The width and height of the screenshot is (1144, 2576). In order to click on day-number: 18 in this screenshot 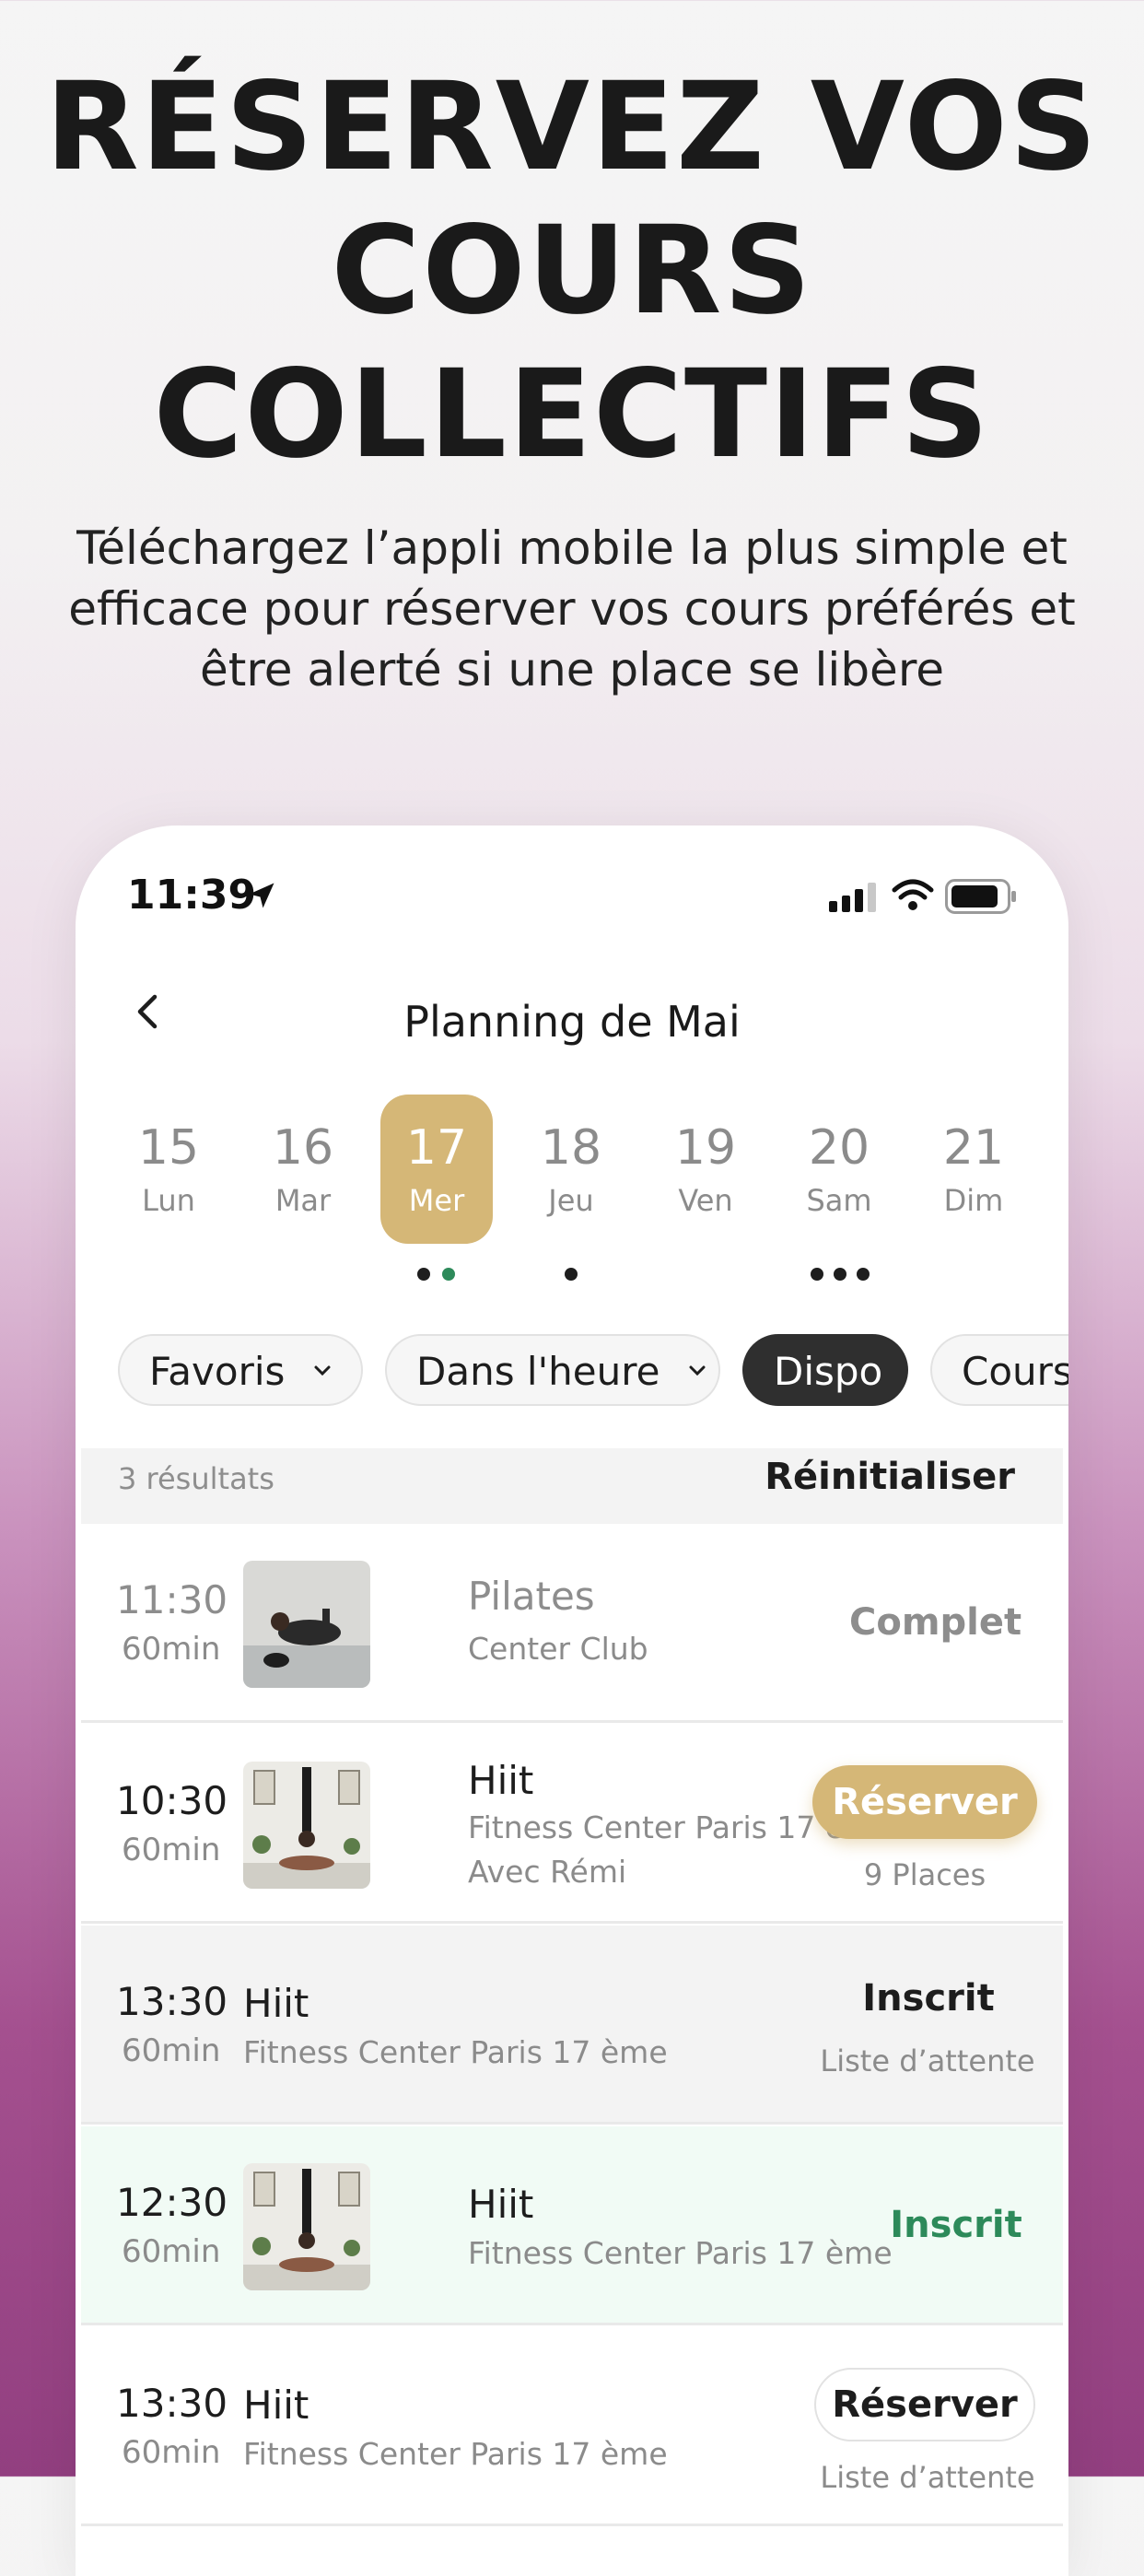, I will do `click(571, 1148)`.